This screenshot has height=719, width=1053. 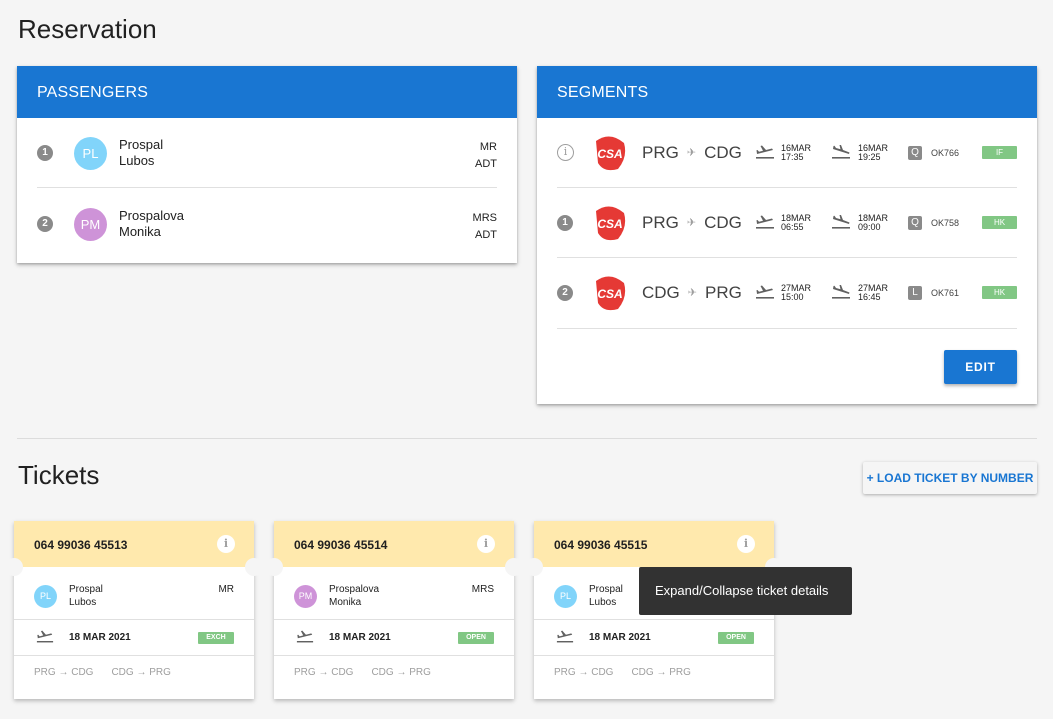 I want to click on avatar: PM, so click(x=90, y=224).